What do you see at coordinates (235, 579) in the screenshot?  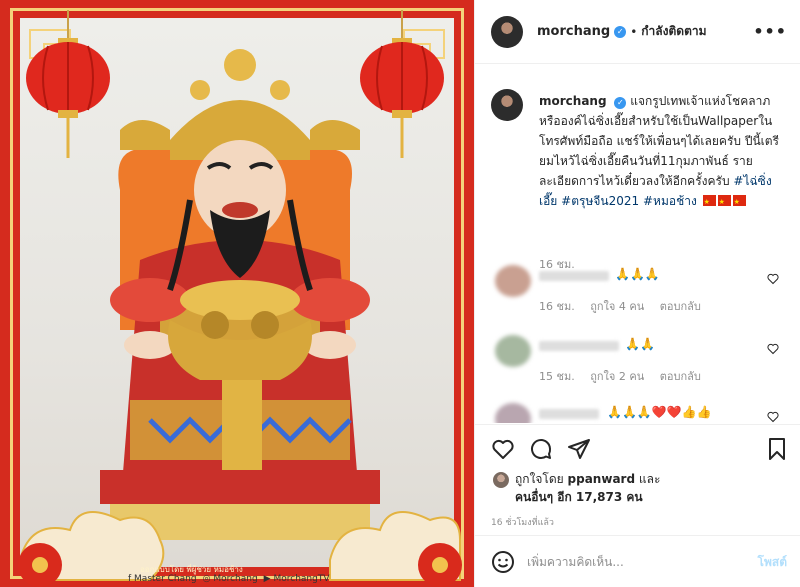 I see `instagram-label: Morchang` at bounding box center [235, 579].